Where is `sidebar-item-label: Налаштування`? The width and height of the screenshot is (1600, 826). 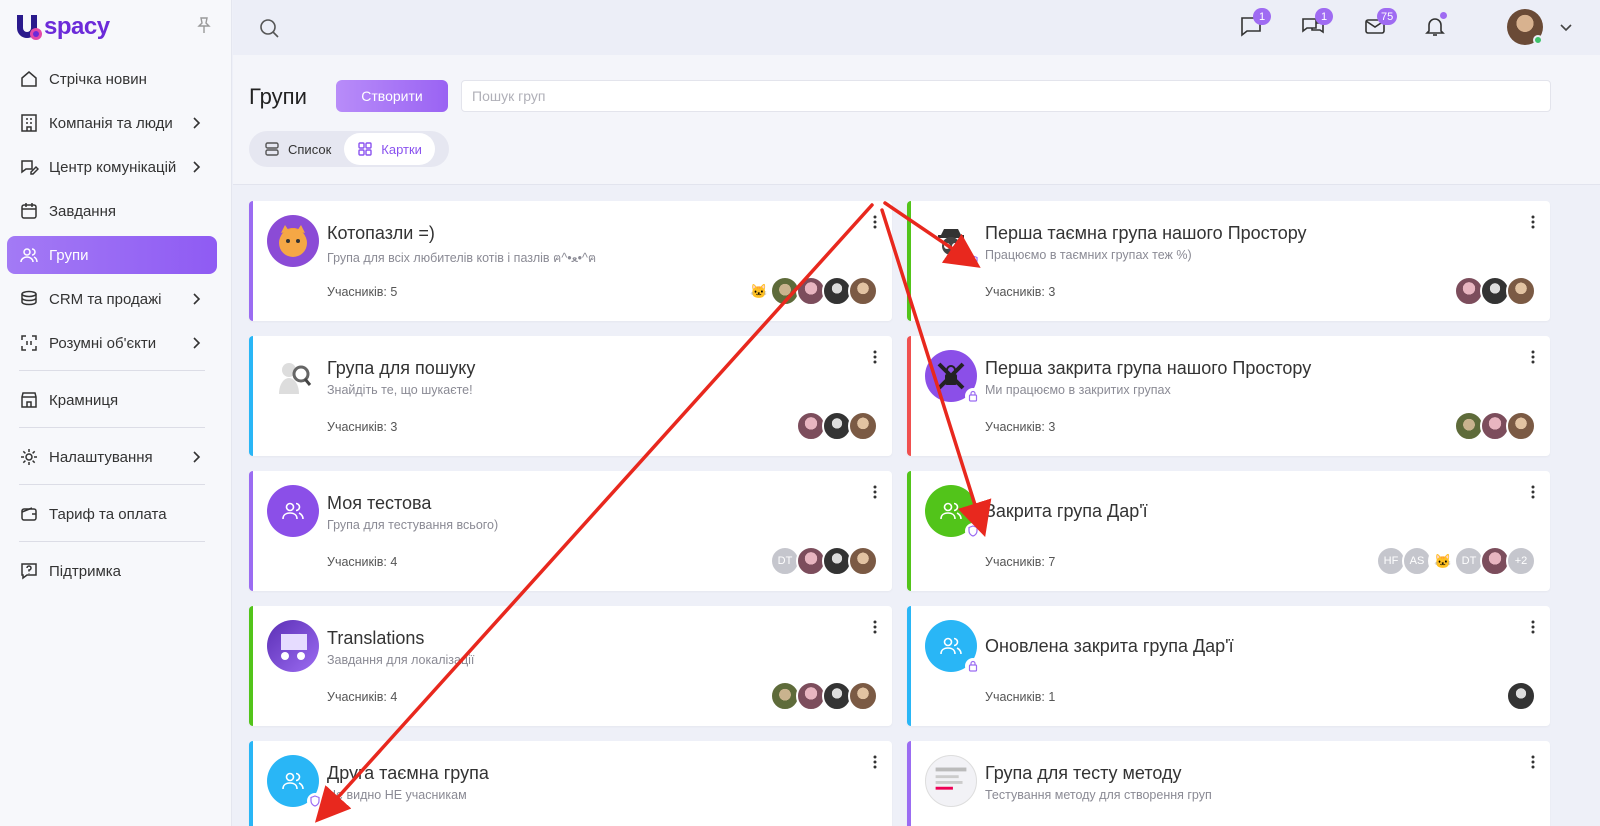
sidebar-item-label: Налаштування is located at coordinates (101, 457).